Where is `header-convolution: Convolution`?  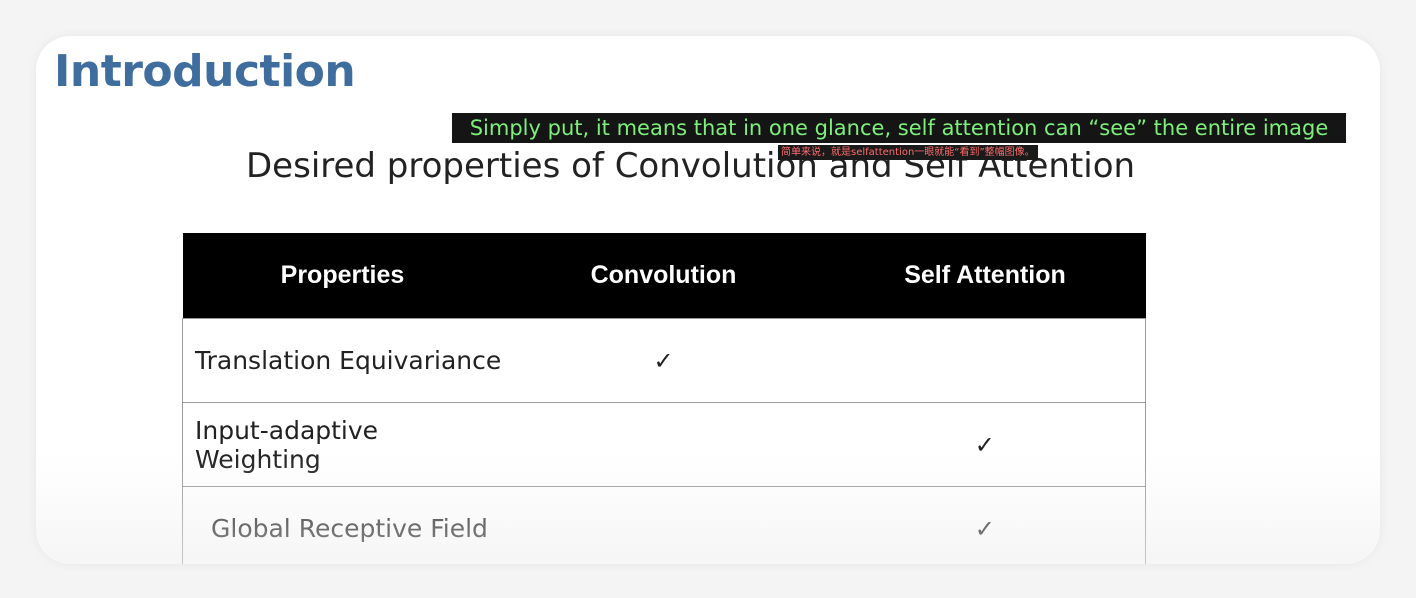 header-convolution: Convolution is located at coordinates (663, 276).